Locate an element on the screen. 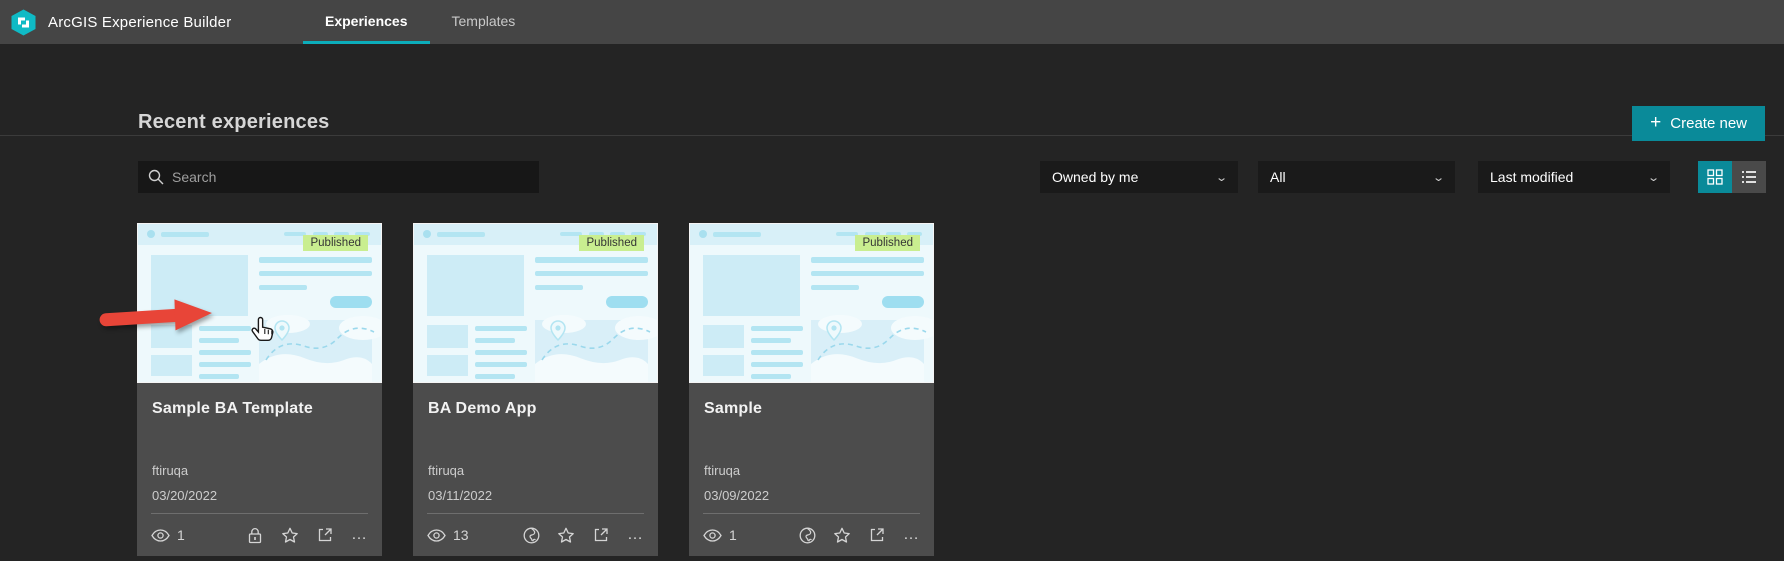 This screenshot has height=561, width=1784. experience-title: Sample BA Template is located at coordinates (232, 408).